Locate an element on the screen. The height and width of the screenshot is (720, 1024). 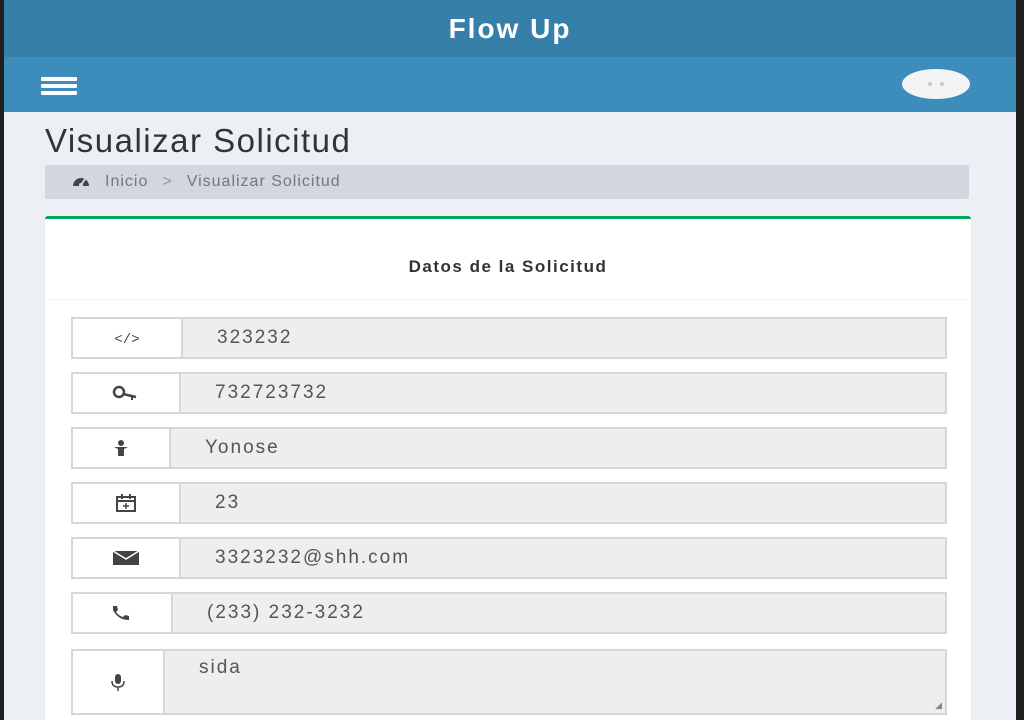
phone-icon is located at coordinates (123, 613).